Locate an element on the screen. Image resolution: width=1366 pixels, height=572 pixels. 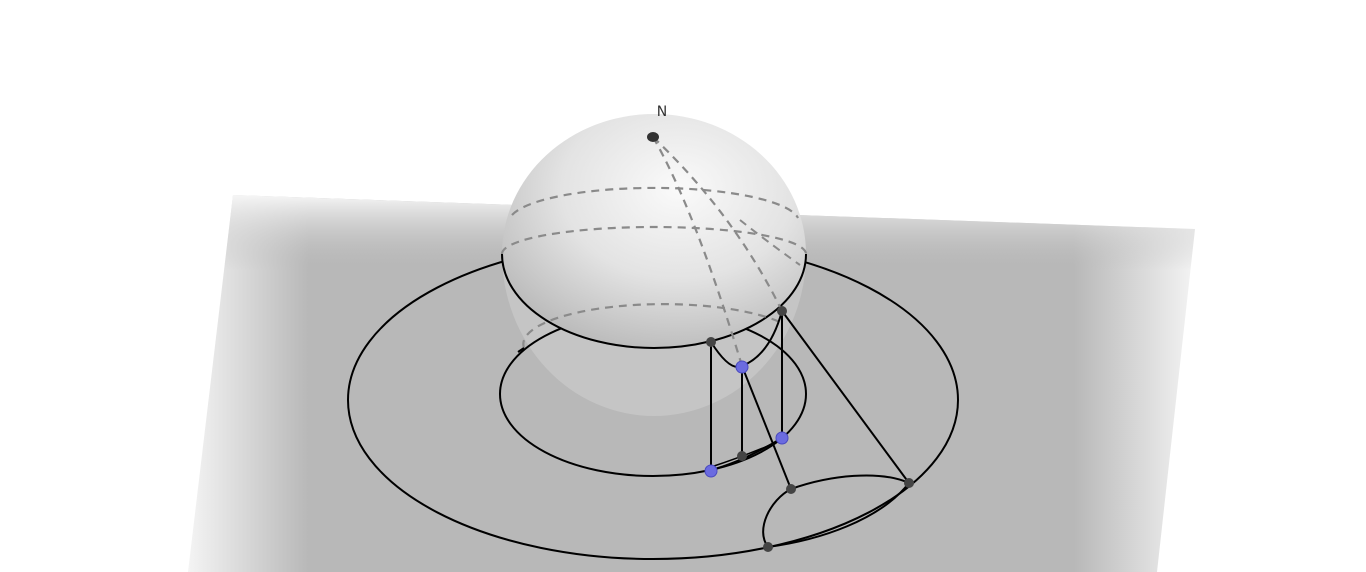
point-free-left is located at coordinates (711, 471).